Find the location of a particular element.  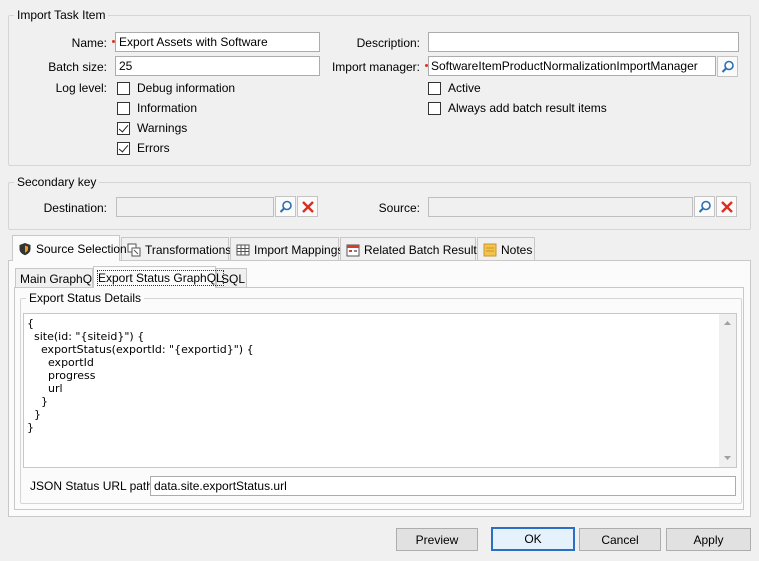

log-warnings-checkbox is located at coordinates (123, 128).